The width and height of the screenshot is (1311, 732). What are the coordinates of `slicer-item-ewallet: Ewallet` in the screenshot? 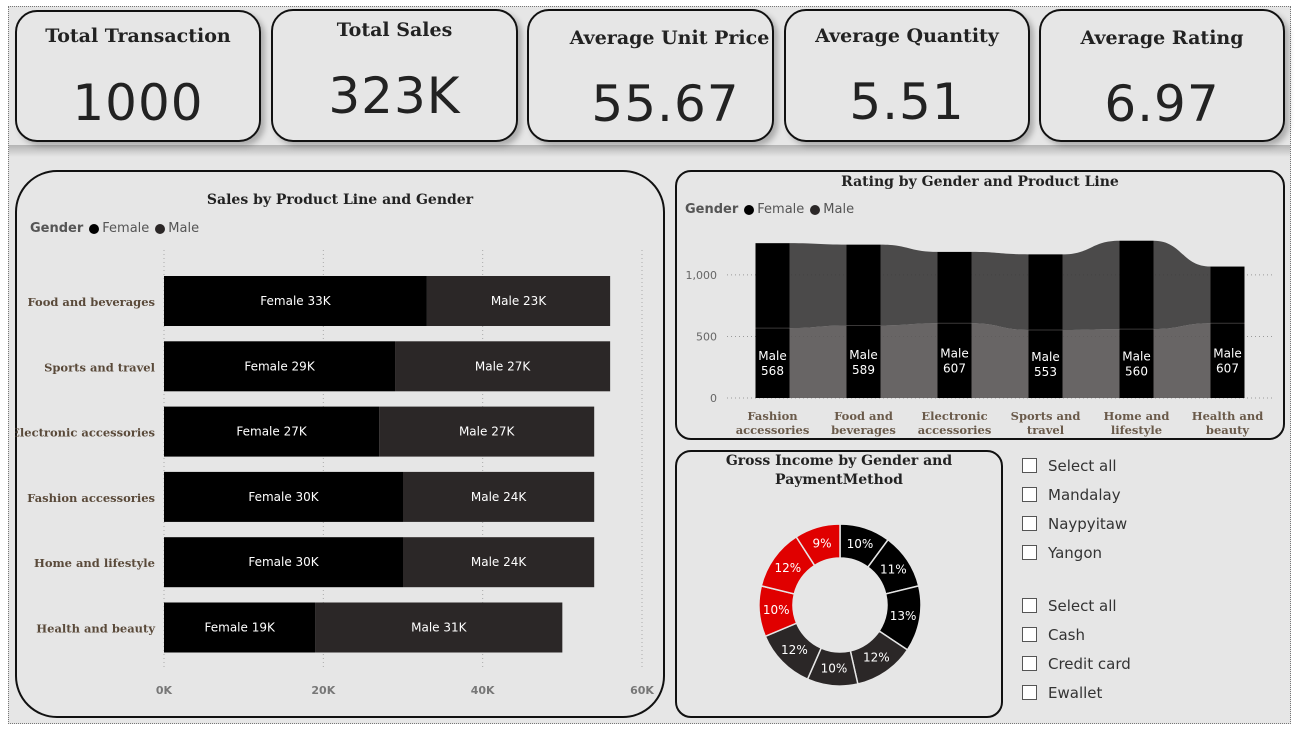 It's located at (1076, 692).